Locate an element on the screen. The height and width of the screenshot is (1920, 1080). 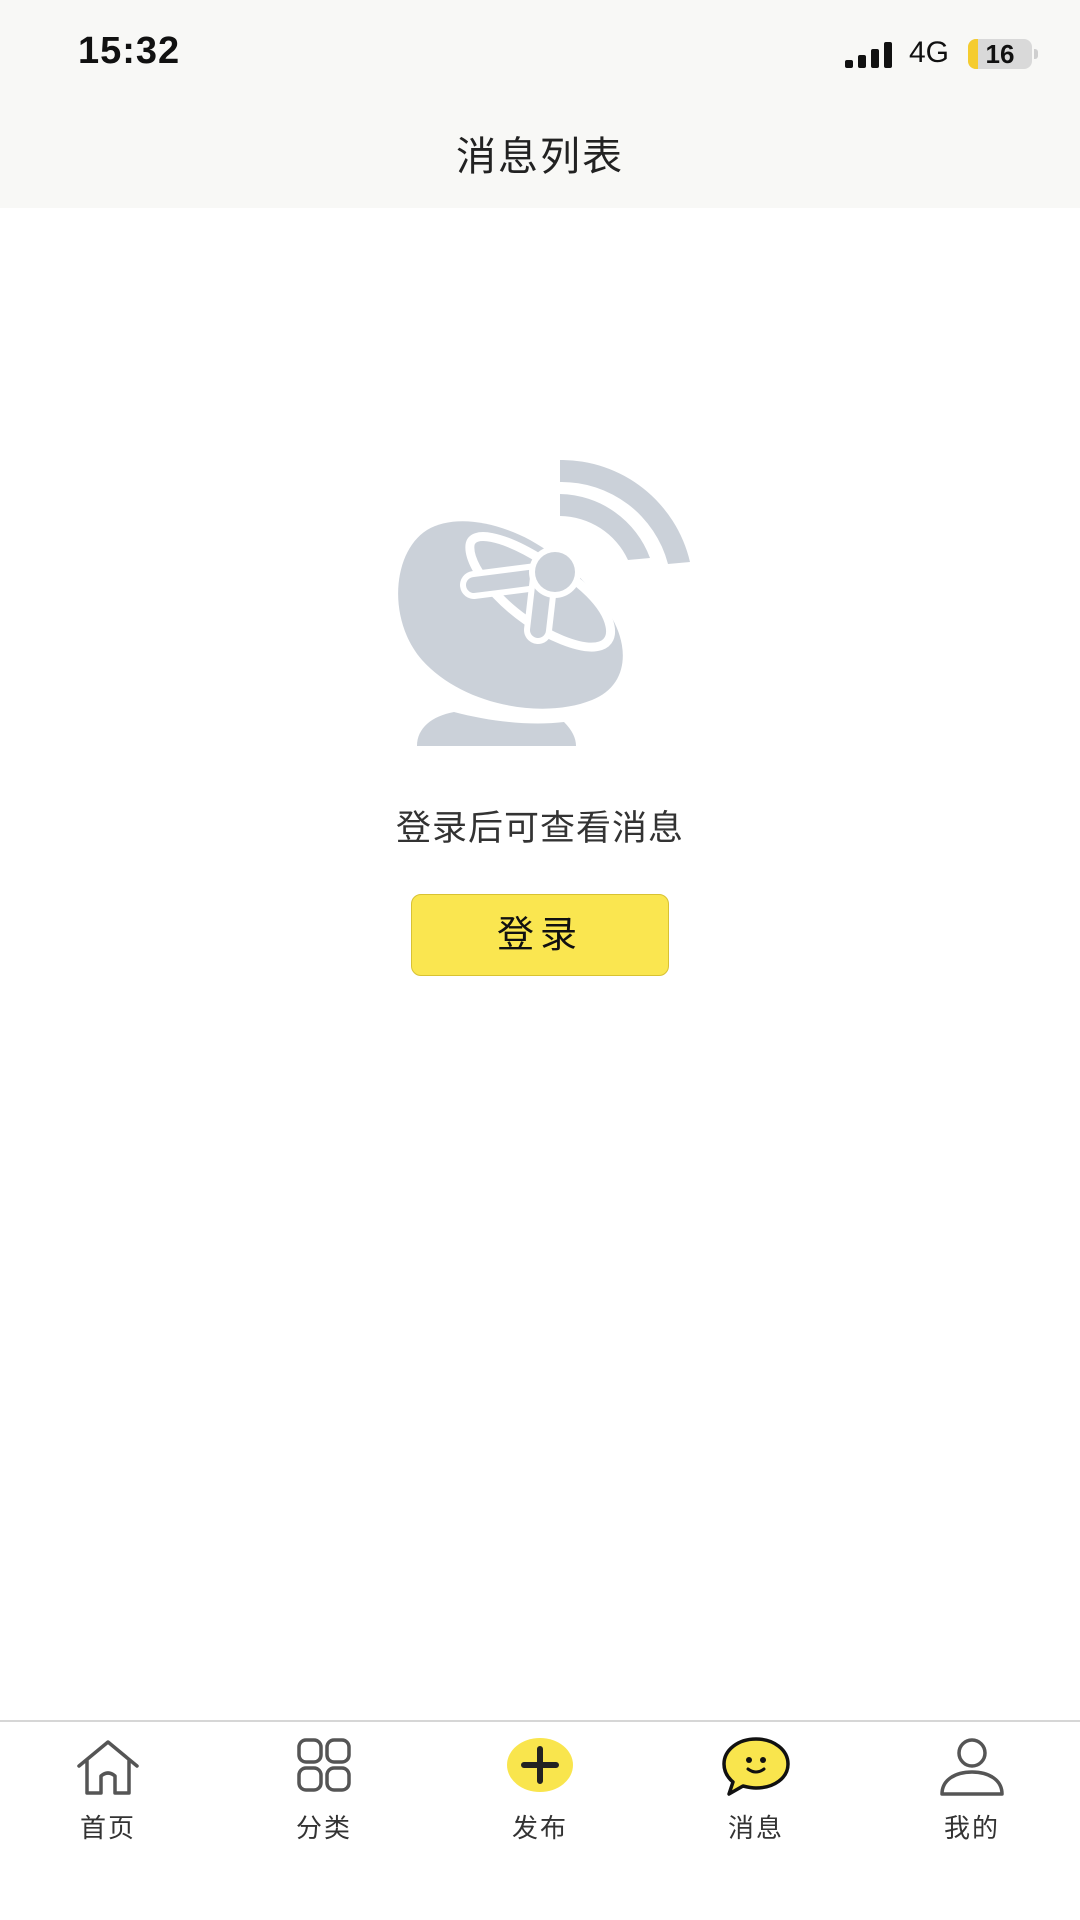
tab-label-profile: 我的 is located at coordinates (971, 1829).